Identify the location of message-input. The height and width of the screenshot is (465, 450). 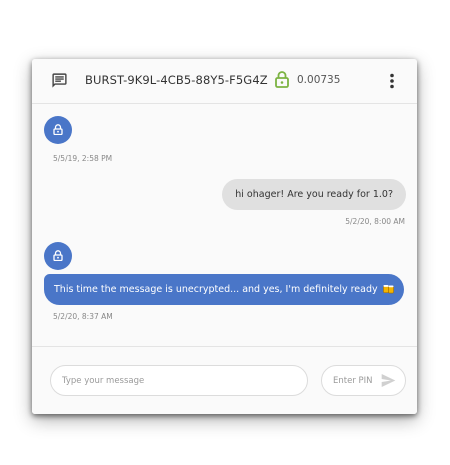
(179, 380).